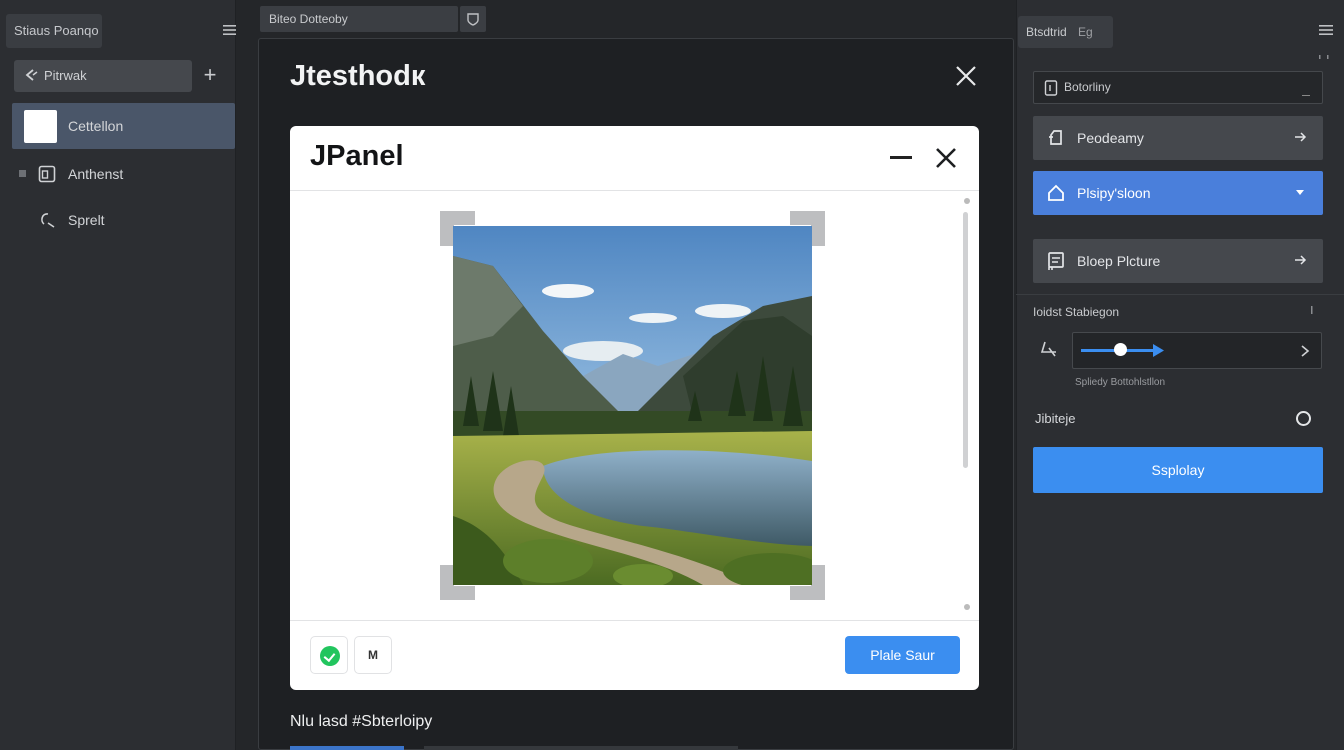 Image resolution: width=1344 pixels, height=750 pixels. What do you see at coordinates (40, 126) in the screenshot?
I see `thumbnail-icon` at bounding box center [40, 126].